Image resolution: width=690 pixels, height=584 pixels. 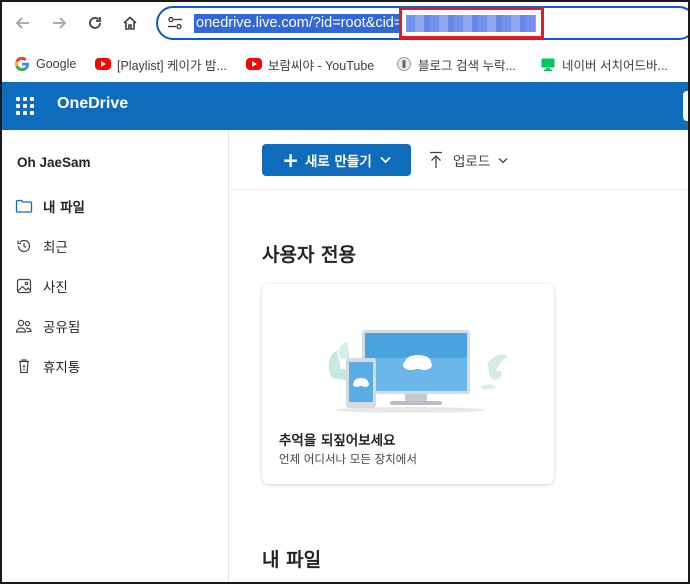 I want to click on arrow-right-icon, so click(x=60, y=23).